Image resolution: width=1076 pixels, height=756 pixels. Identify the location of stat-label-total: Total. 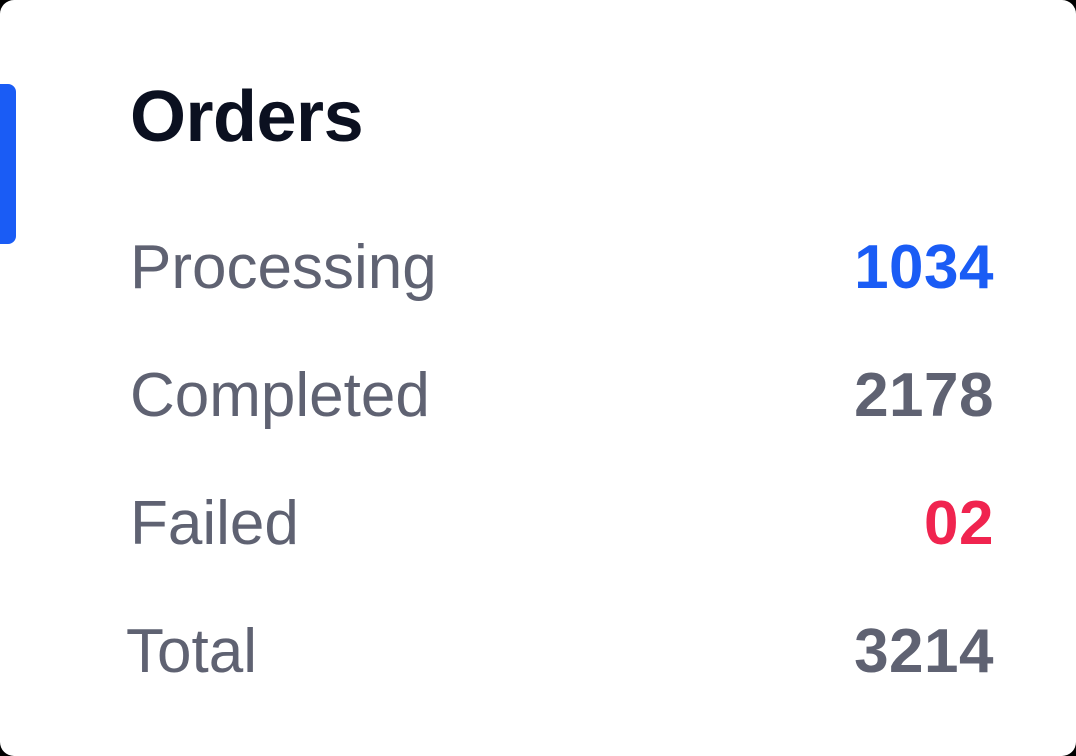
(191, 651).